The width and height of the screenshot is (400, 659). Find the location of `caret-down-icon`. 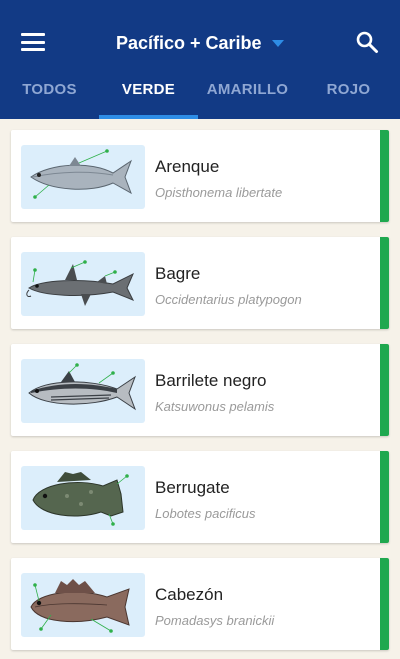

caret-down-icon is located at coordinates (277, 43).